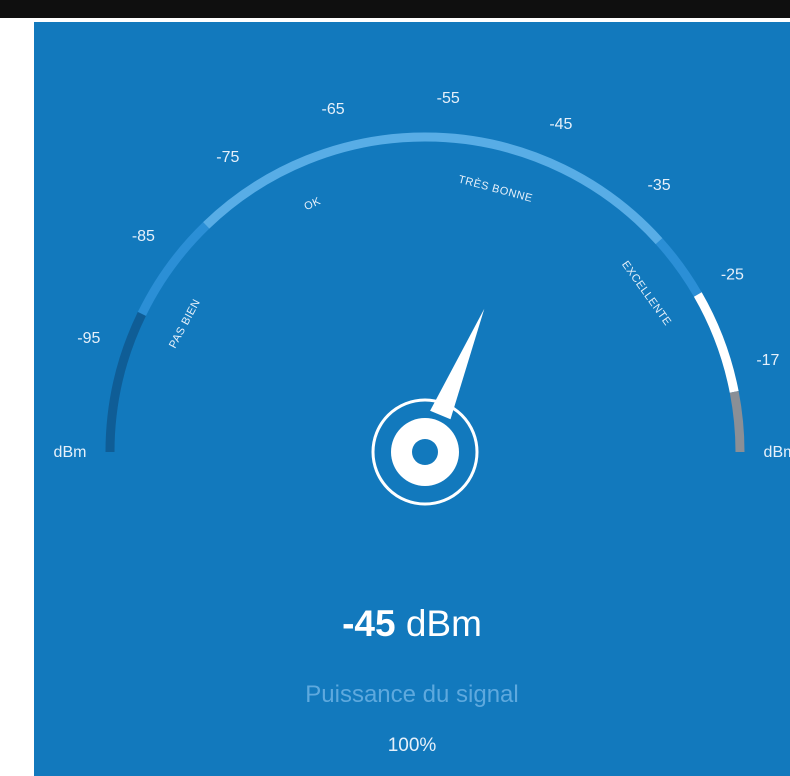  Describe the element at coordinates (678, 267) in the screenshot. I see `gauge-arc-segment-mid-right` at that location.